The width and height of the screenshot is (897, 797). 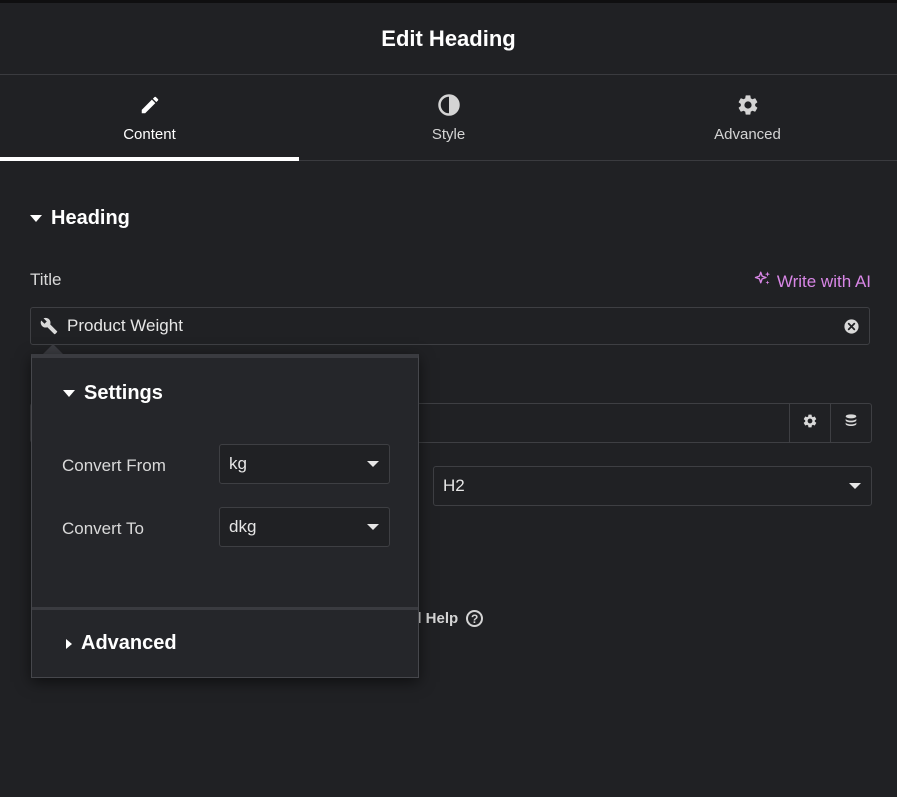 I want to click on panel-header: Edit Heading, so click(x=448, y=39).